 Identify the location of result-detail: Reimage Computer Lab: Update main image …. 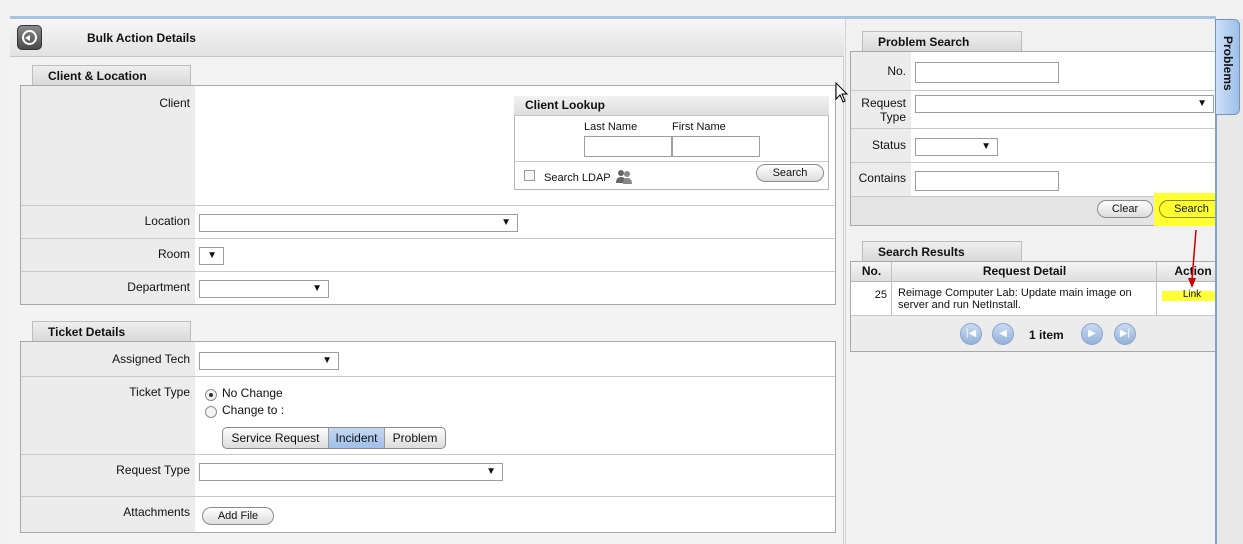
(1015, 299).